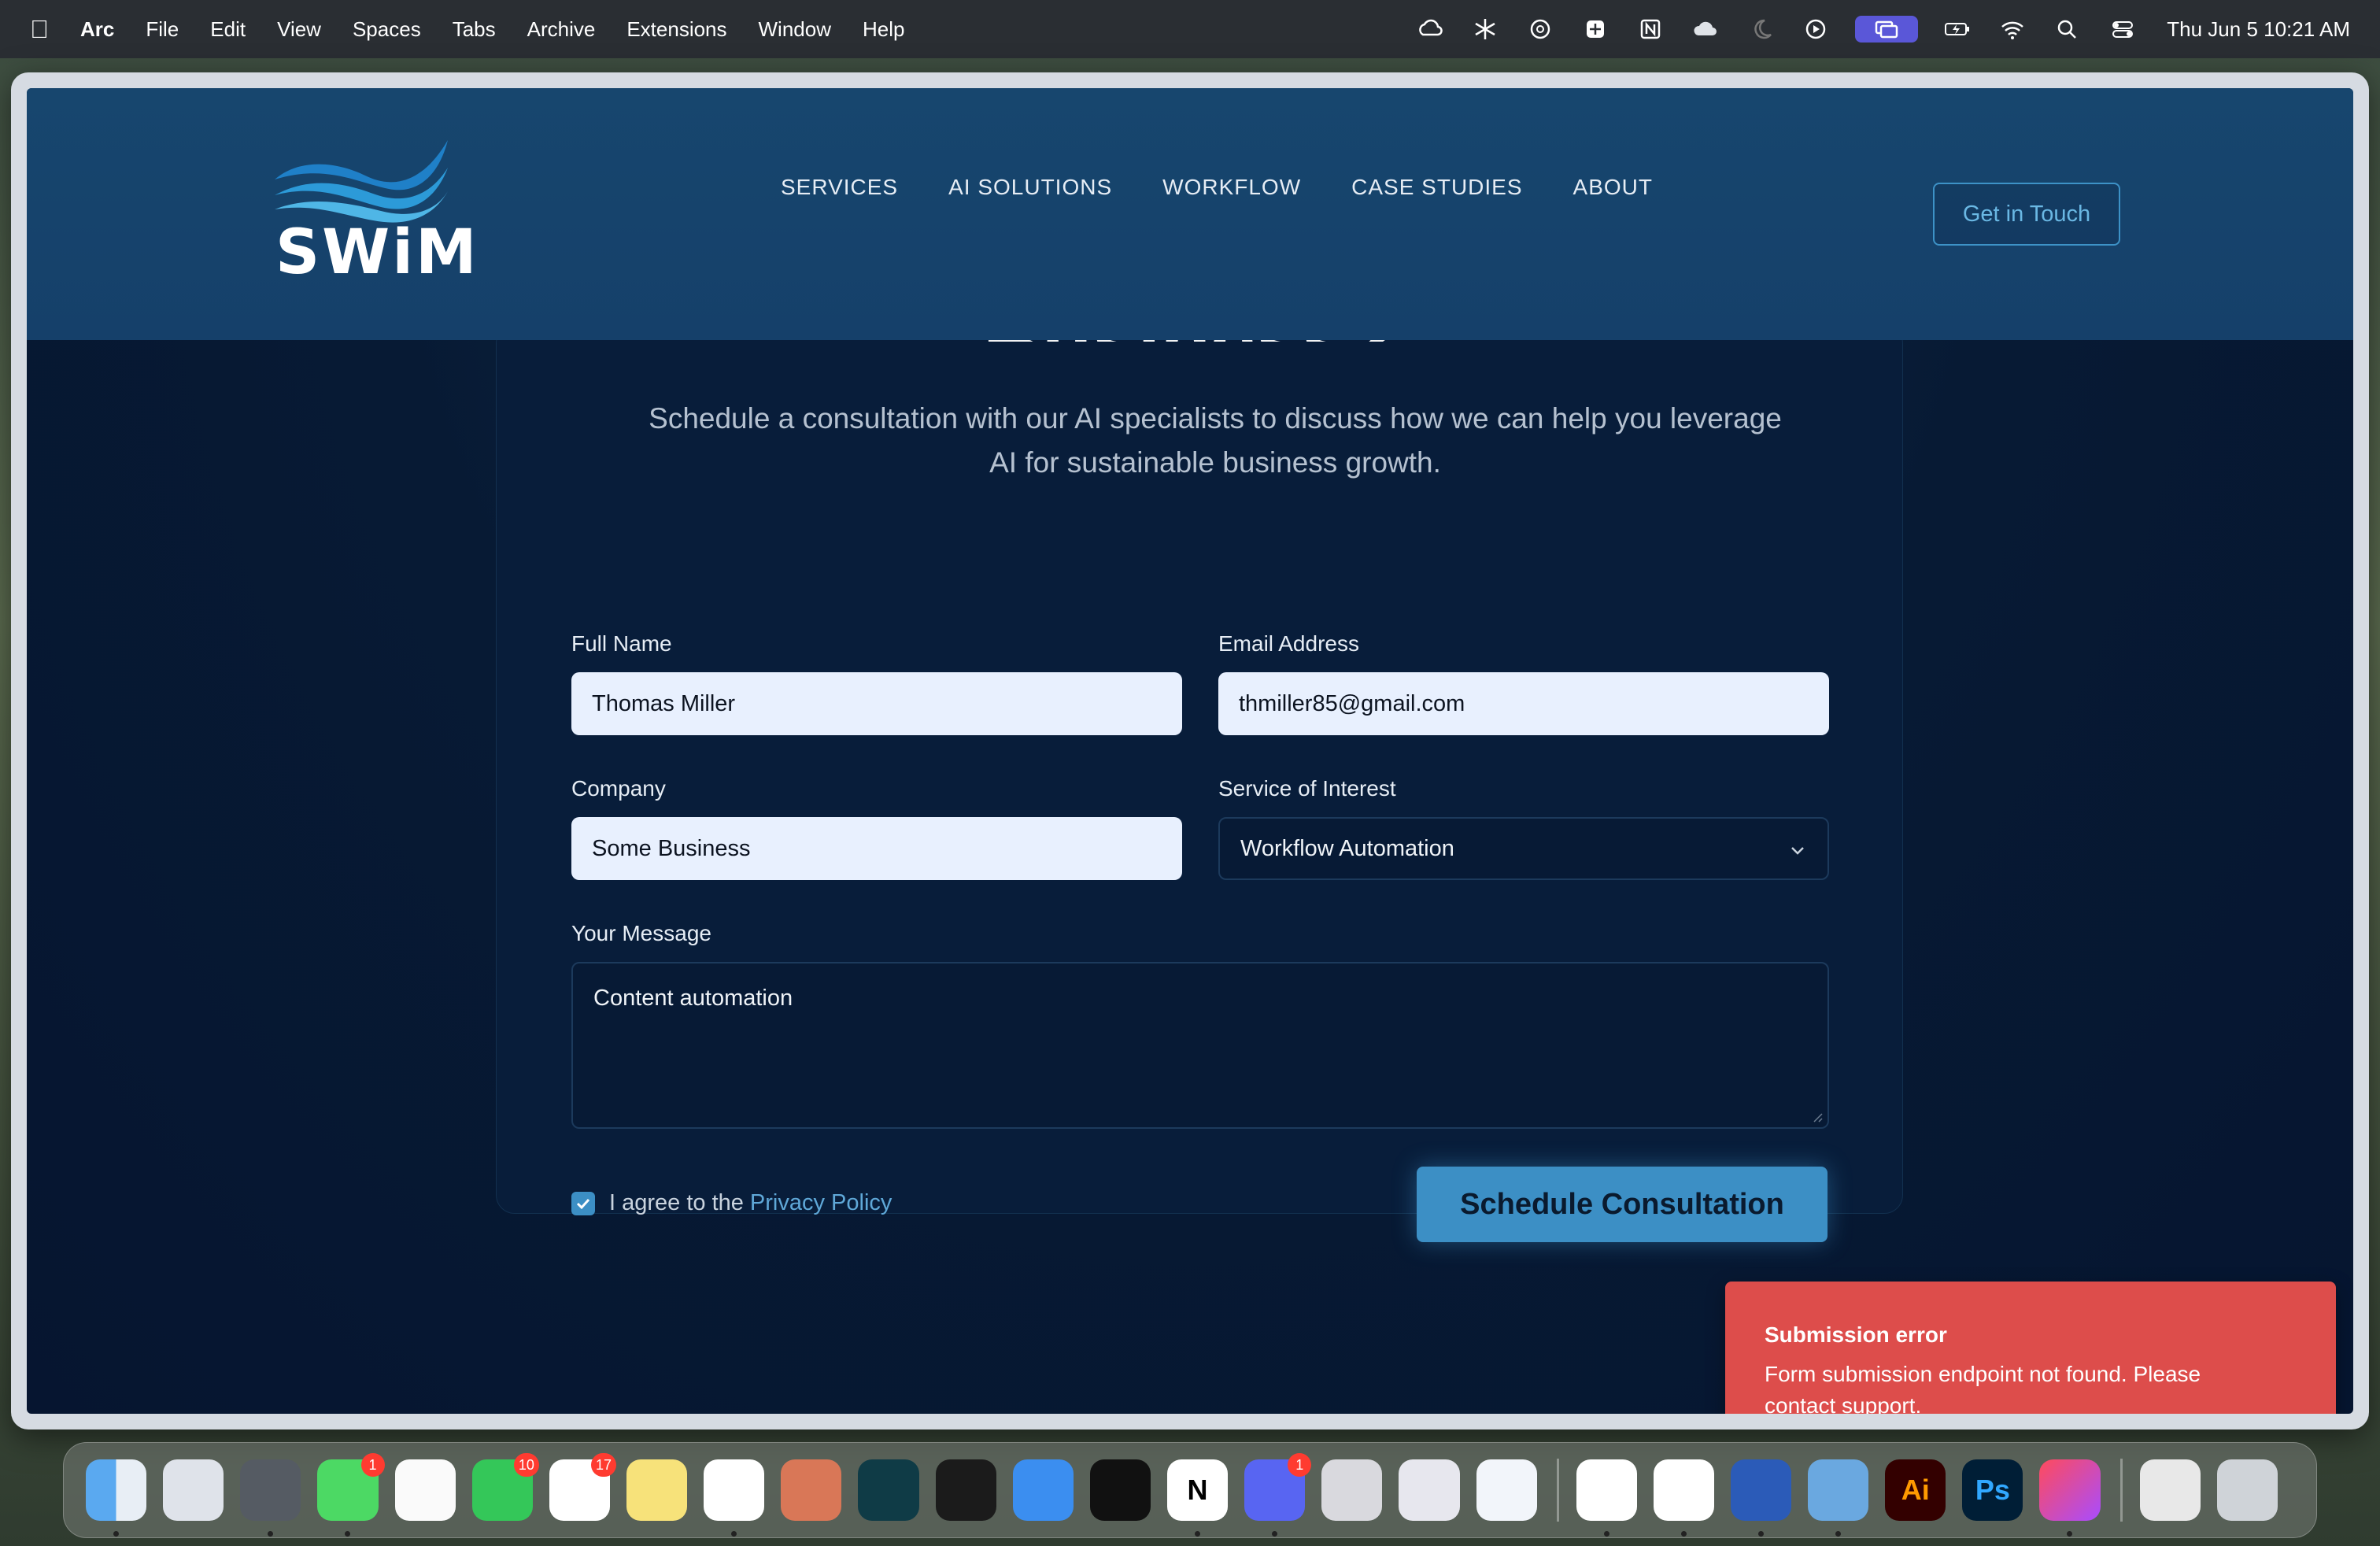 This screenshot has height=1546, width=2380. I want to click on company-label: Company, so click(618, 789).